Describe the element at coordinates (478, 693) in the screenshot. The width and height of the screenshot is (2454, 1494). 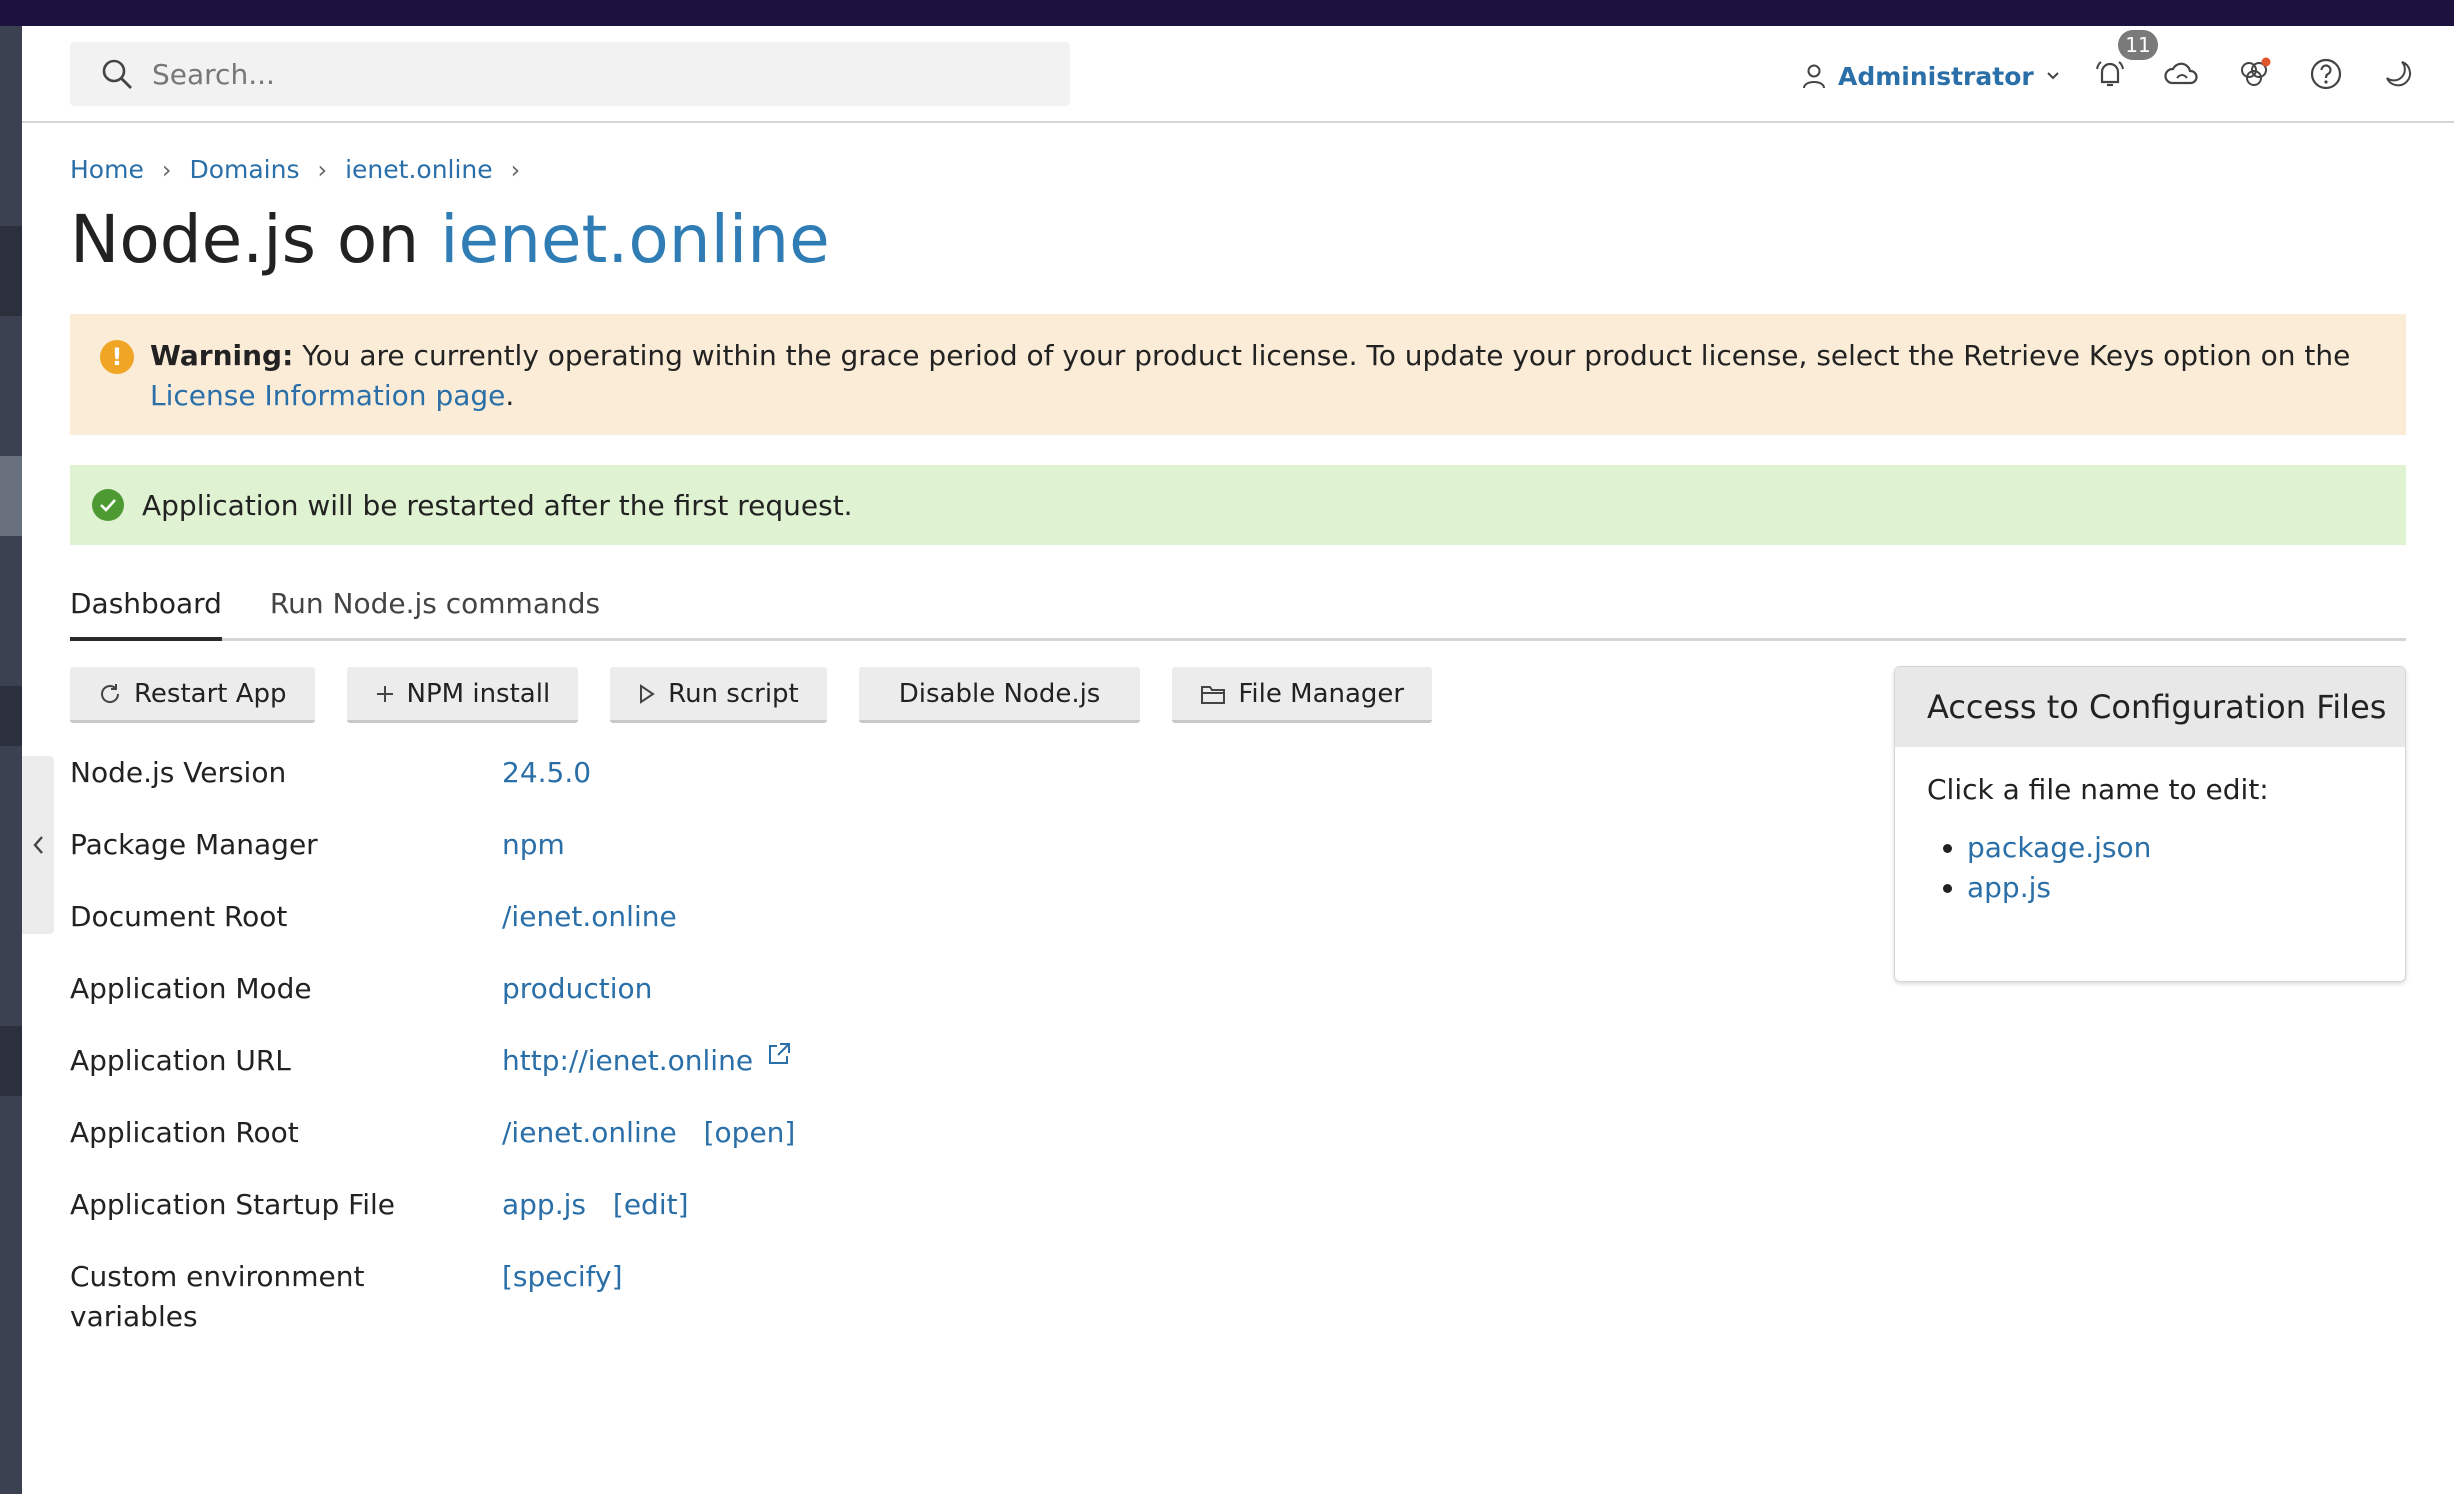
I see `npm-install-label: NPM install` at that location.